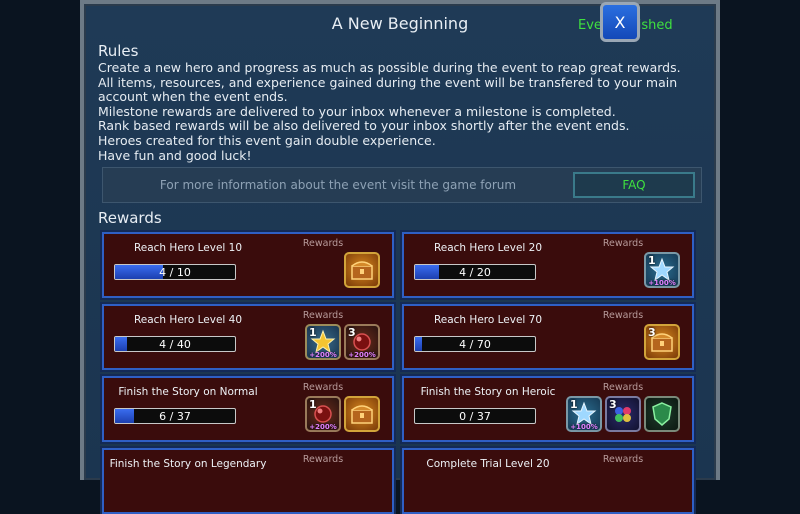 This screenshot has height=514, width=800. I want to click on reward-items: 1 +100%, so click(662, 270).